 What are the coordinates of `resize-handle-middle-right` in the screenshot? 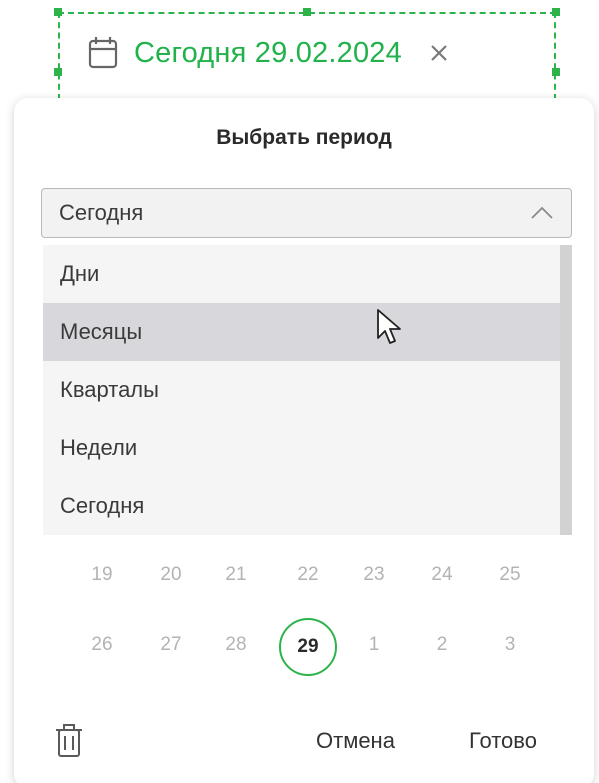 It's located at (556, 72).